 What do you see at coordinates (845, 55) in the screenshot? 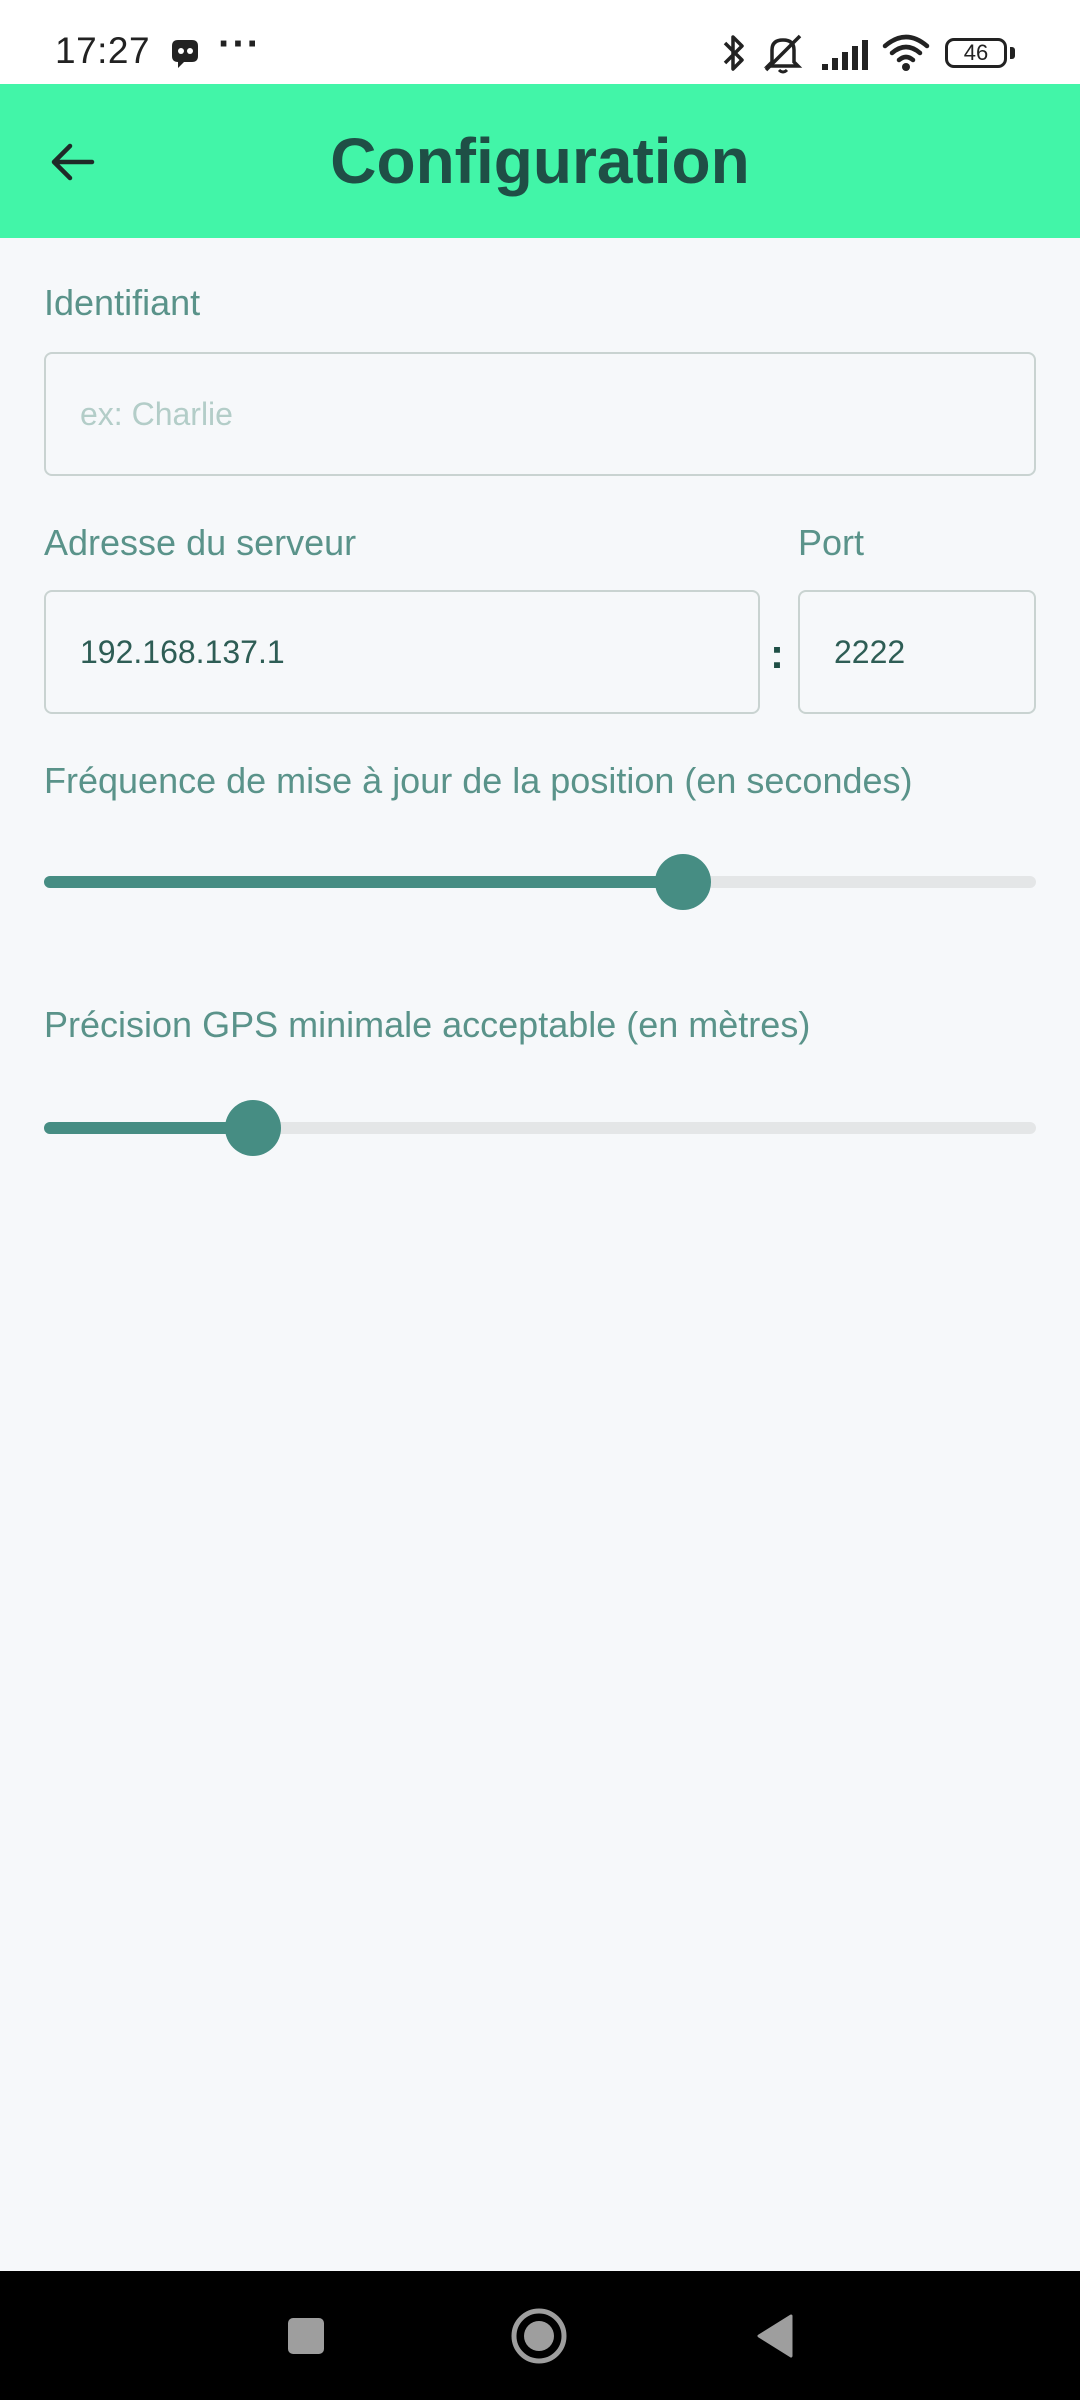
I see `signal-icon` at bounding box center [845, 55].